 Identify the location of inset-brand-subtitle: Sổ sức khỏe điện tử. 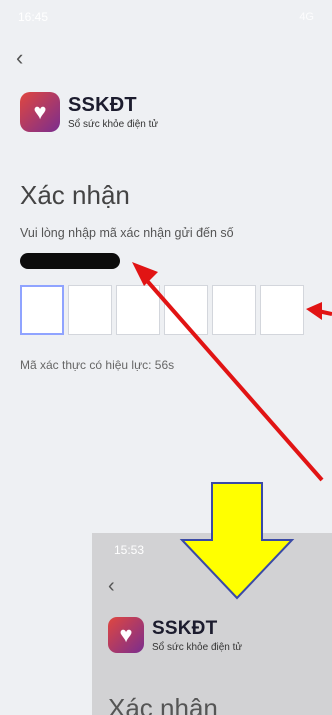
(197, 647).